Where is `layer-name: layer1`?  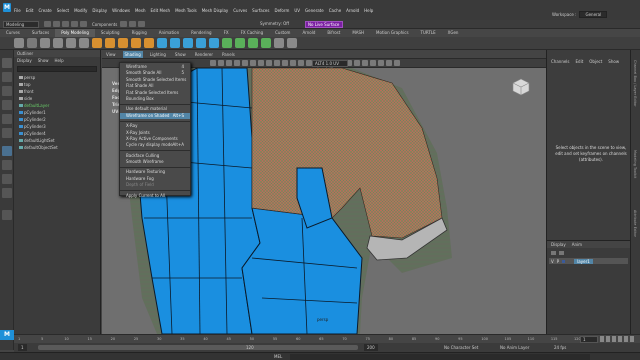 layer-name: layer1 is located at coordinates (583, 261).